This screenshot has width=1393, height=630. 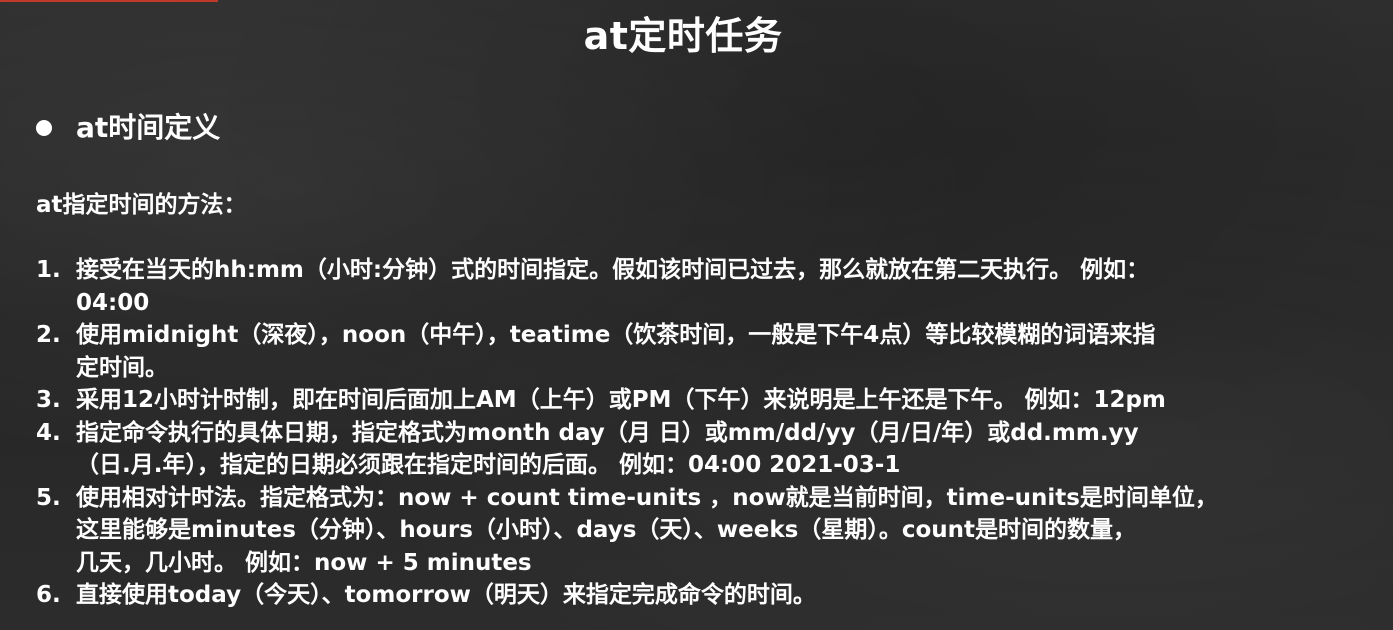 I want to click on list-item-number: 2., so click(x=48, y=335).